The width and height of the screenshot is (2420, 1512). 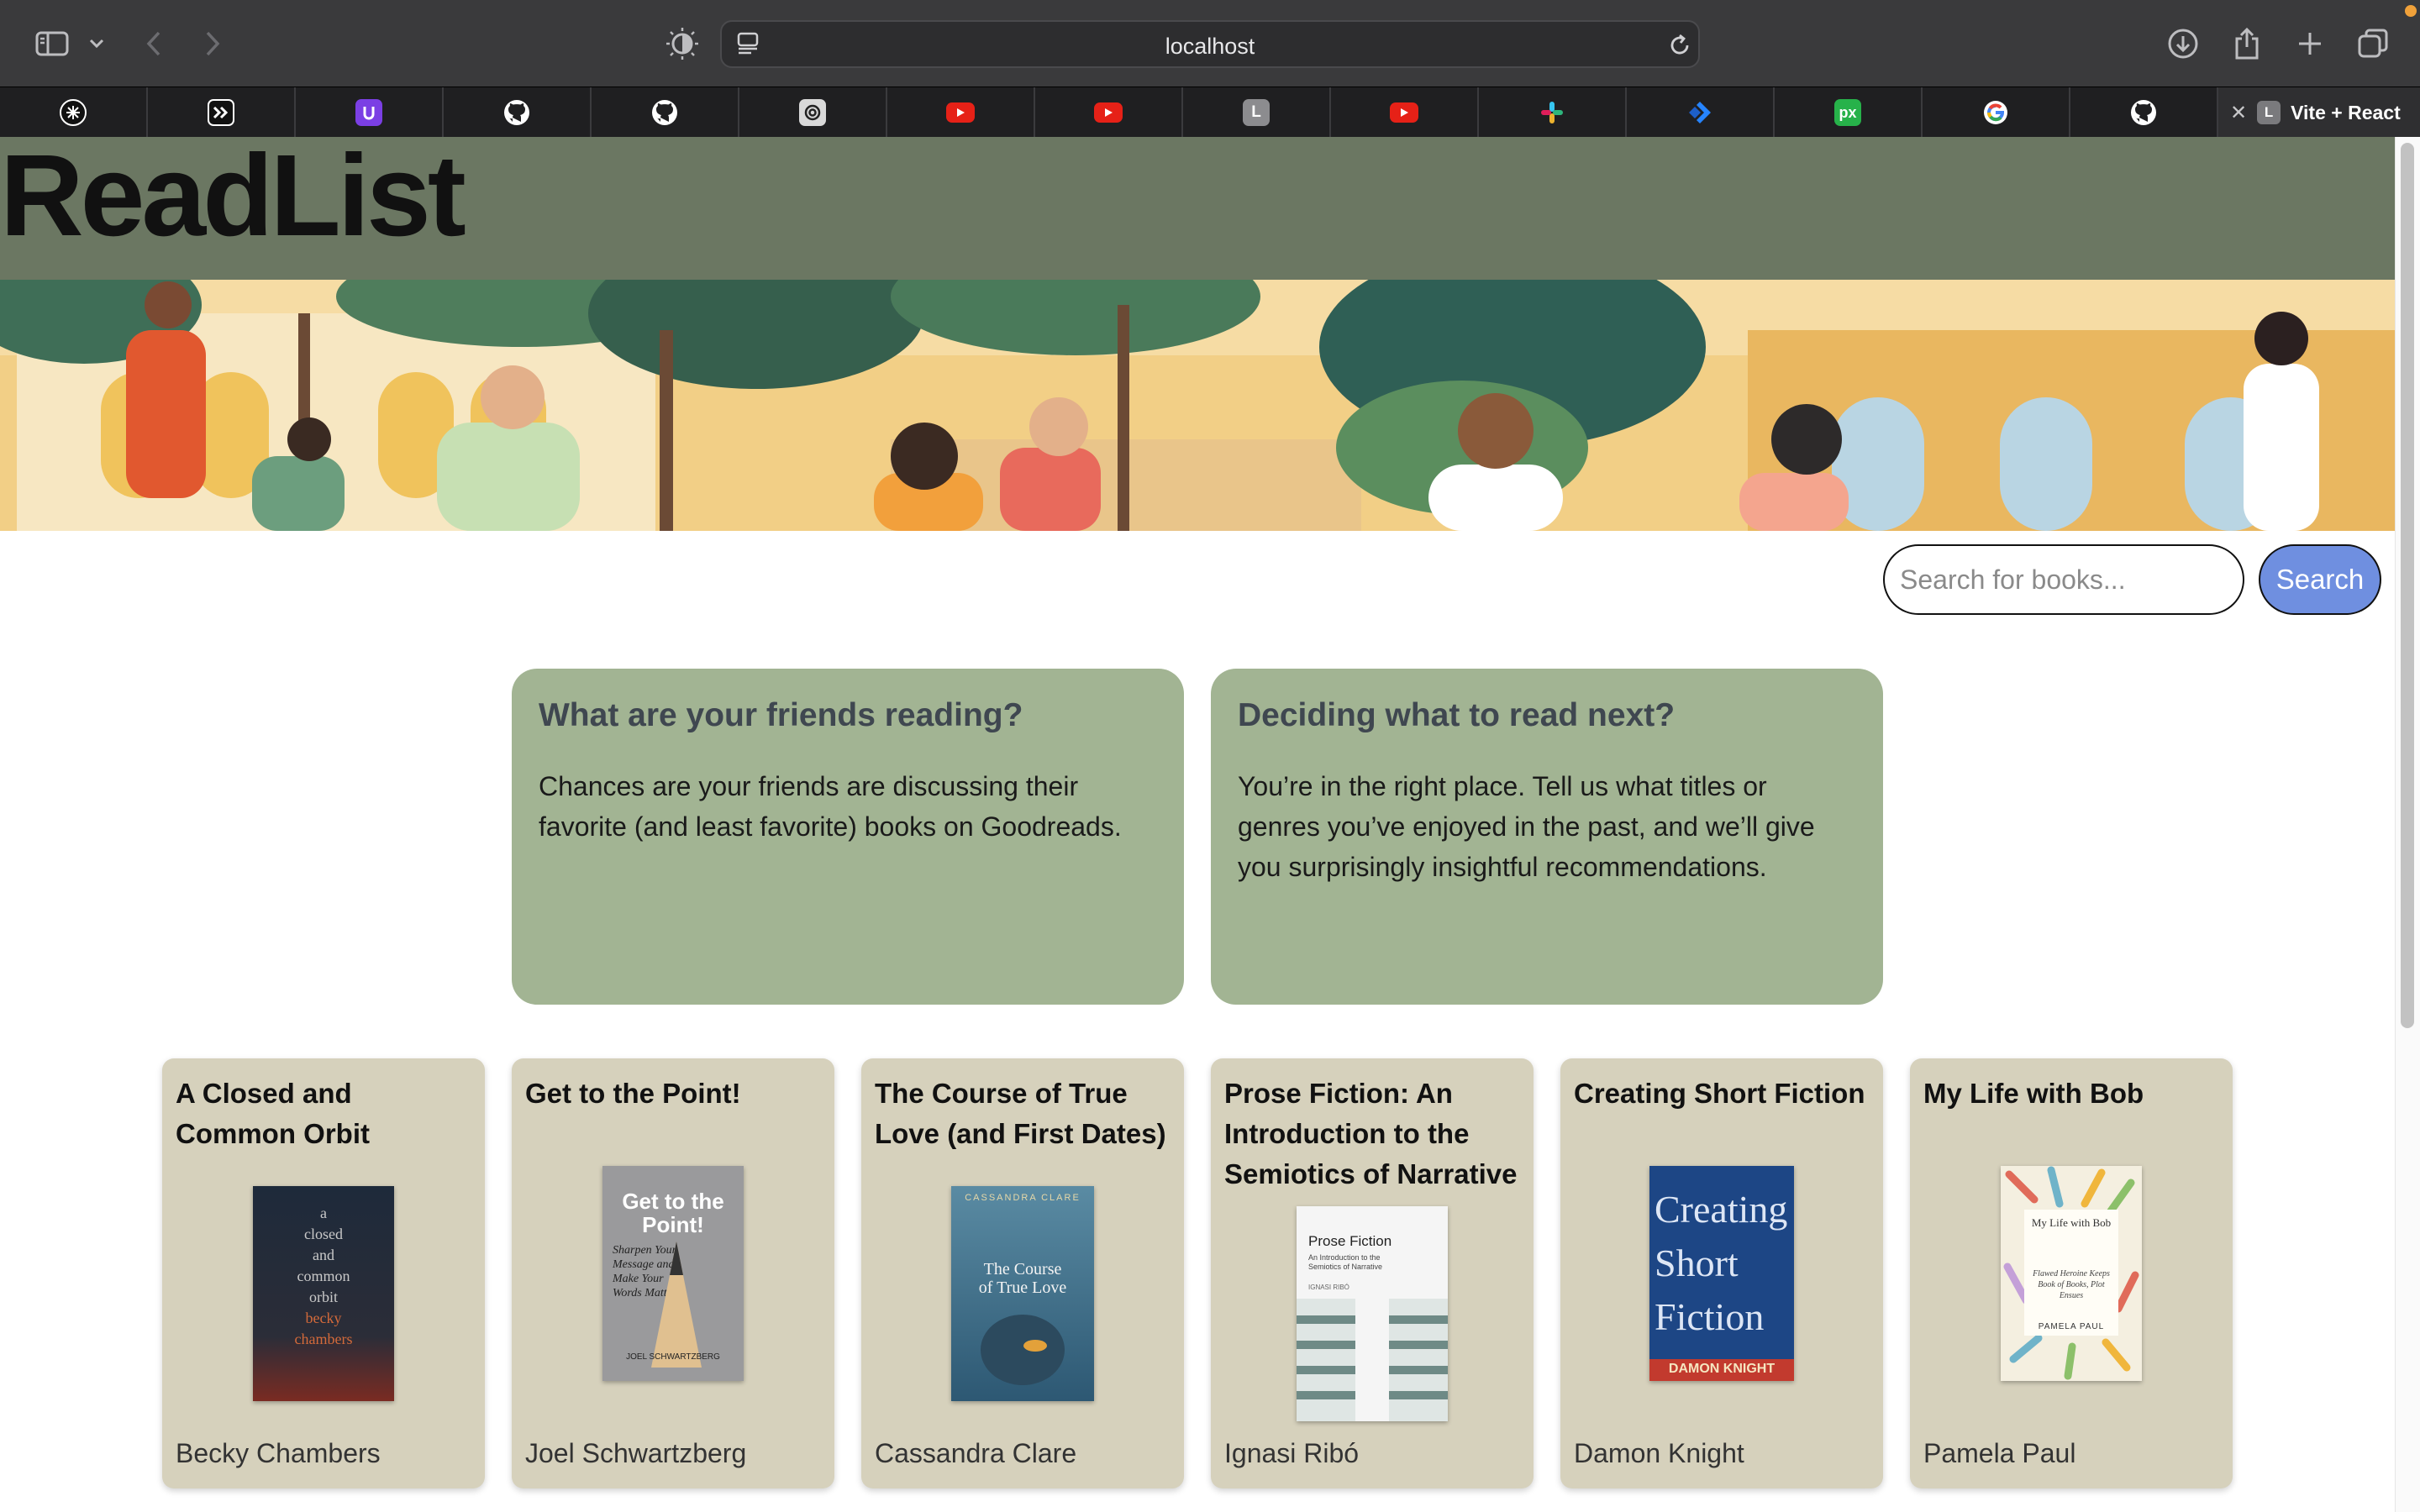 I want to click on back-icon, so click(x=153, y=43).